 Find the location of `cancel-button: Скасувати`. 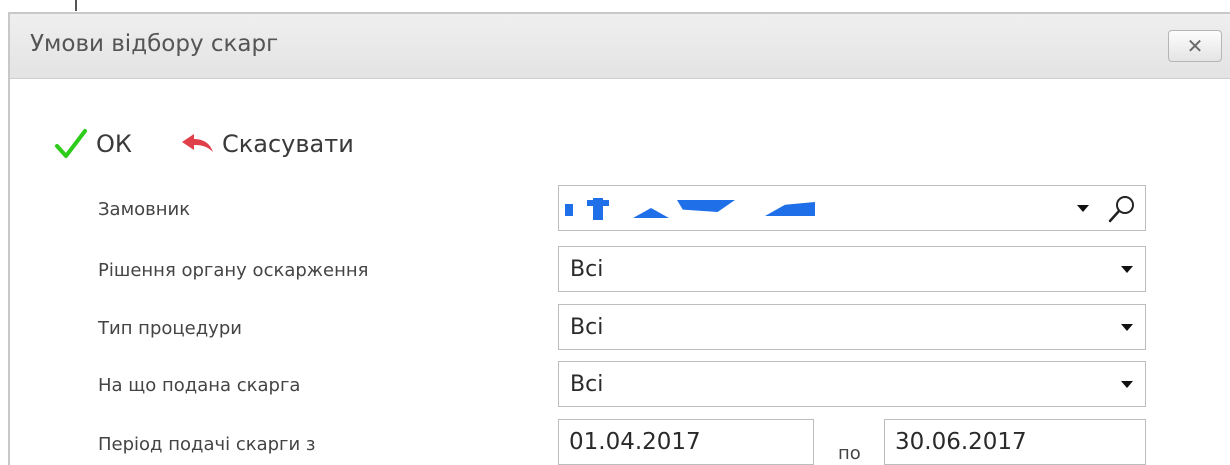

cancel-button: Скасувати is located at coordinates (267, 144).